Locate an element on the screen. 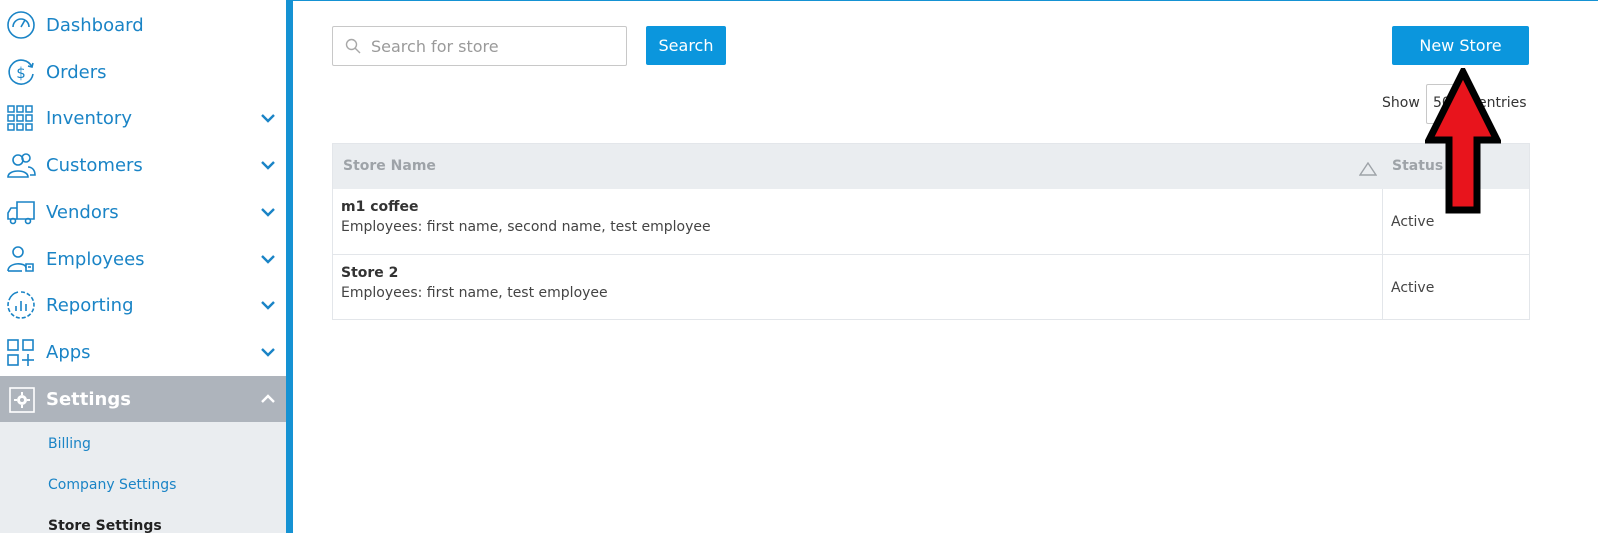 This screenshot has height=533, width=1598. store-name: m1 coffee is located at coordinates (379, 207).